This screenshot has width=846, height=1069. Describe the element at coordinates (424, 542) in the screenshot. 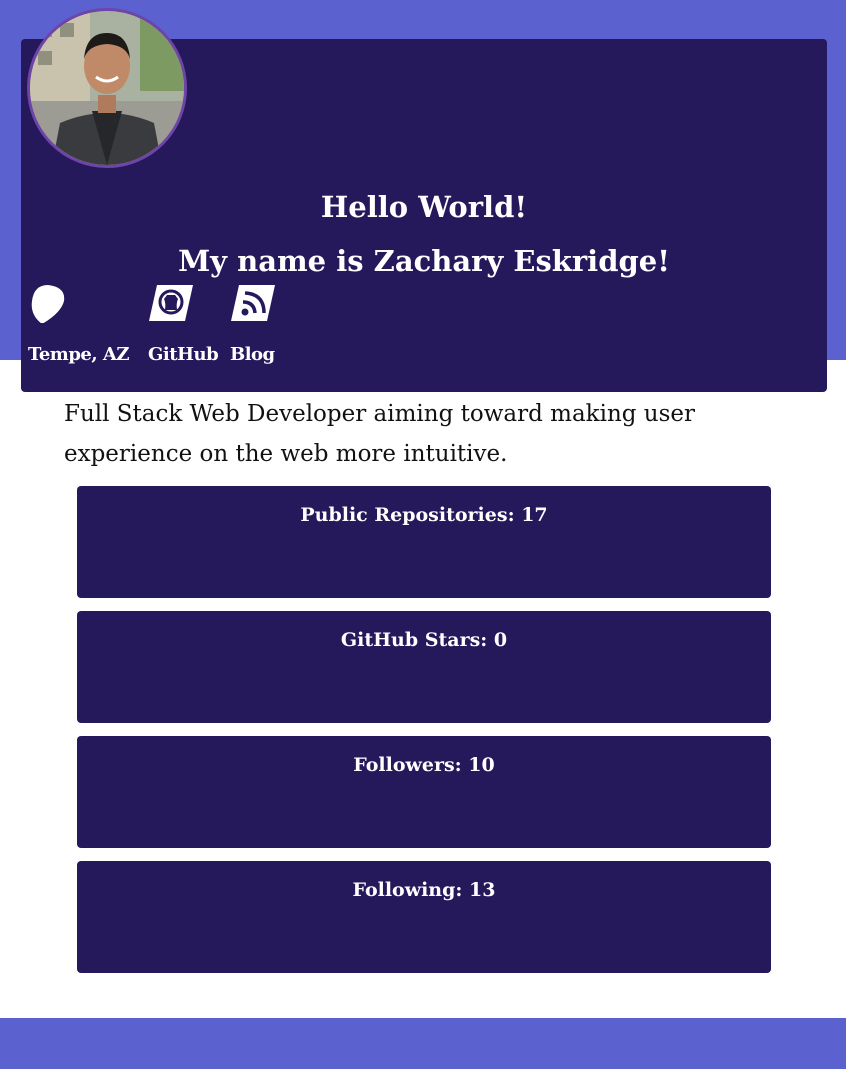

I see `stat-card-repositories: Public Repositories: 17` at that location.